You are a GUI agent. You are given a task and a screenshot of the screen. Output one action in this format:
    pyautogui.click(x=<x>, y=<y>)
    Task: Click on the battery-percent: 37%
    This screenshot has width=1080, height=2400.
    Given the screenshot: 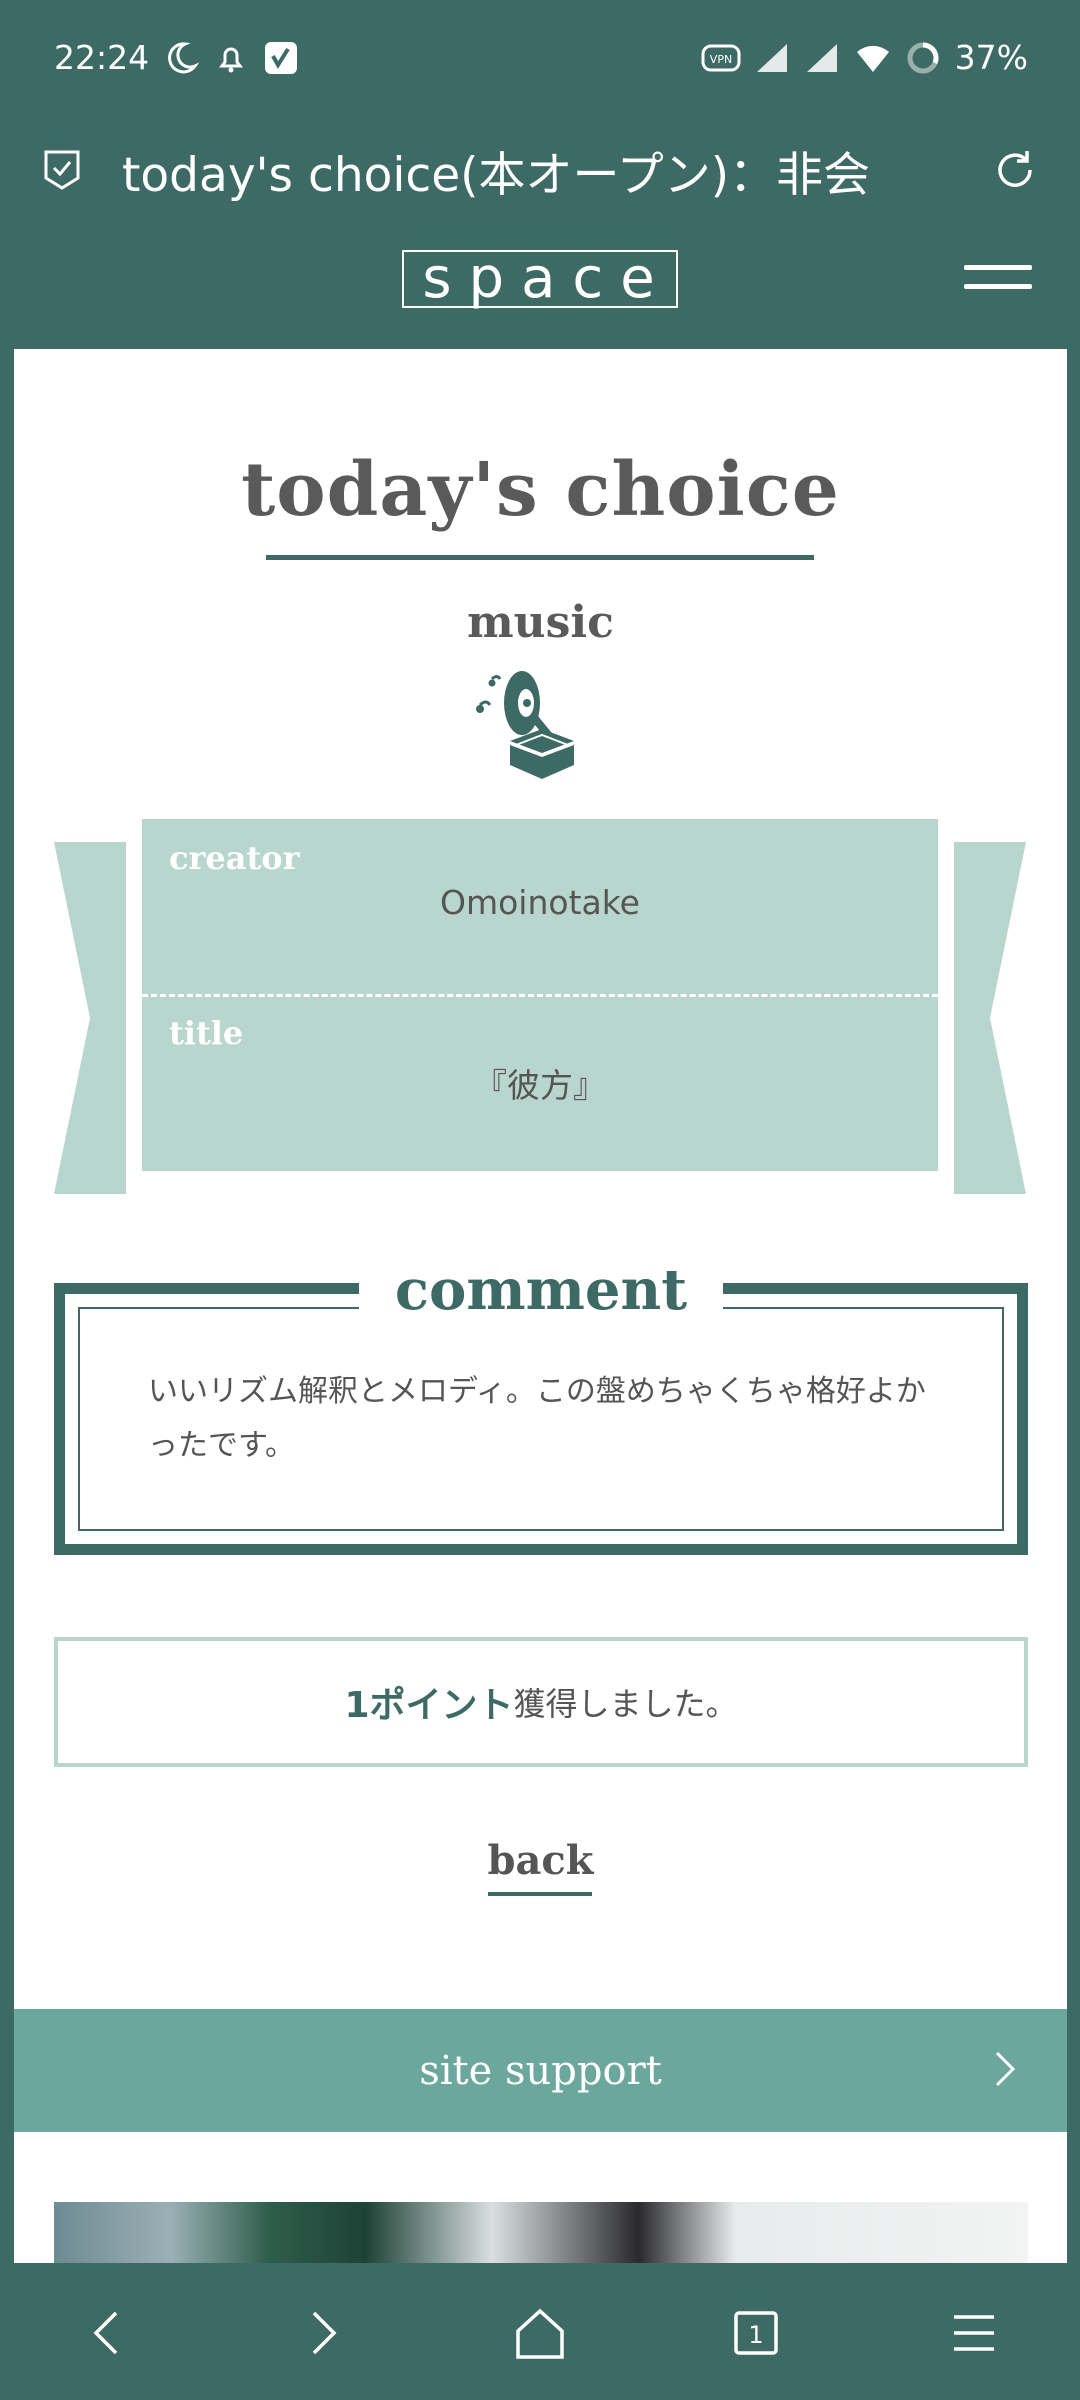 What is the action you would take?
    pyautogui.click(x=991, y=57)
    